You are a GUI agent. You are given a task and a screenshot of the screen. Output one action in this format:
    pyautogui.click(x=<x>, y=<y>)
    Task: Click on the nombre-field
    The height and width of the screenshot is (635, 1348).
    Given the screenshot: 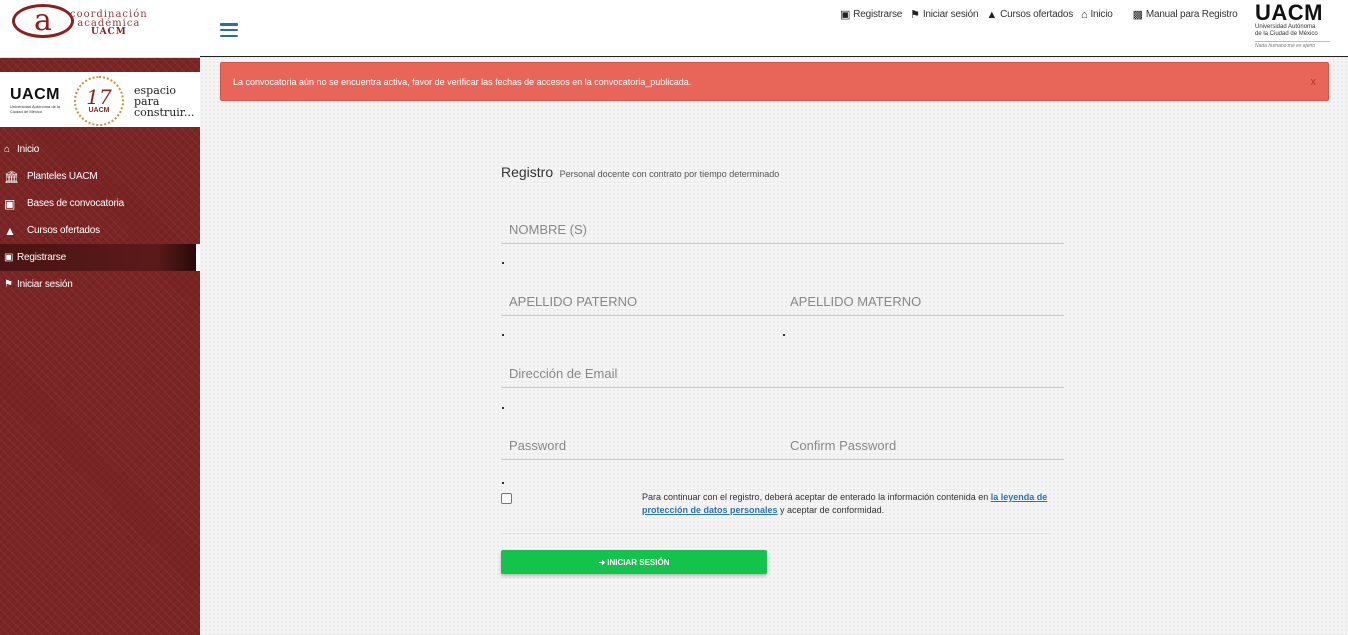 What is the action you would take?
    pyautogui.click(x=782, y=230)
    